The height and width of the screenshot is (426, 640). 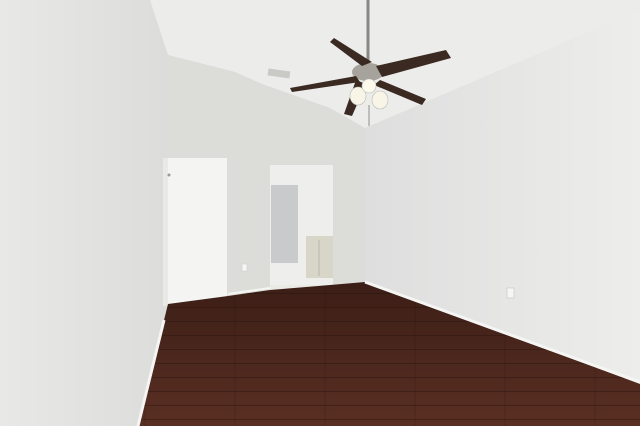 I want to click on wall-outlet-back, so click(x=244, y=267).